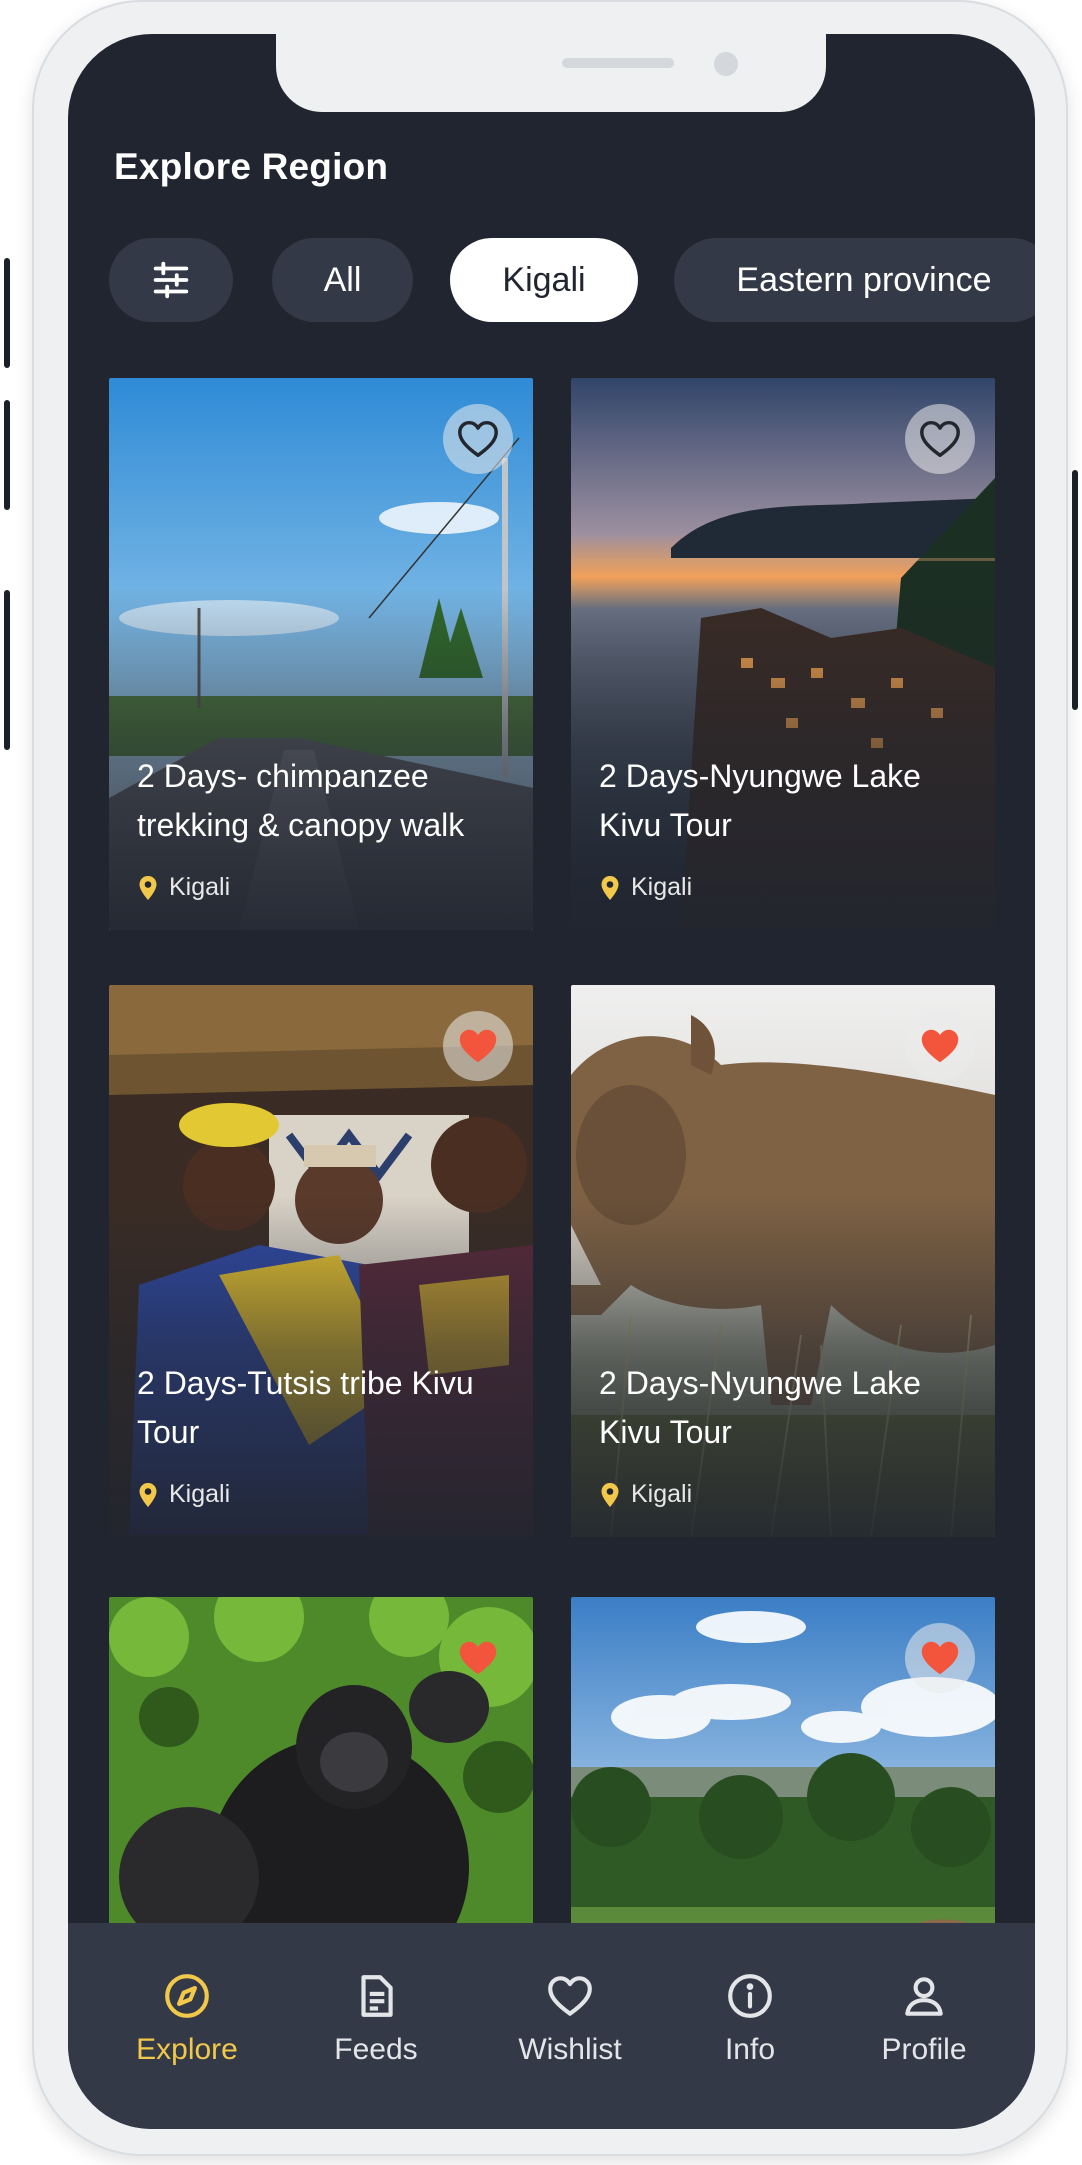 The width and height of the screenshot is (1082, 2165). What do you see at coordinates (377, 1996) in the screenshot?
I see `document-icon` at bounding box center [377, 1996].